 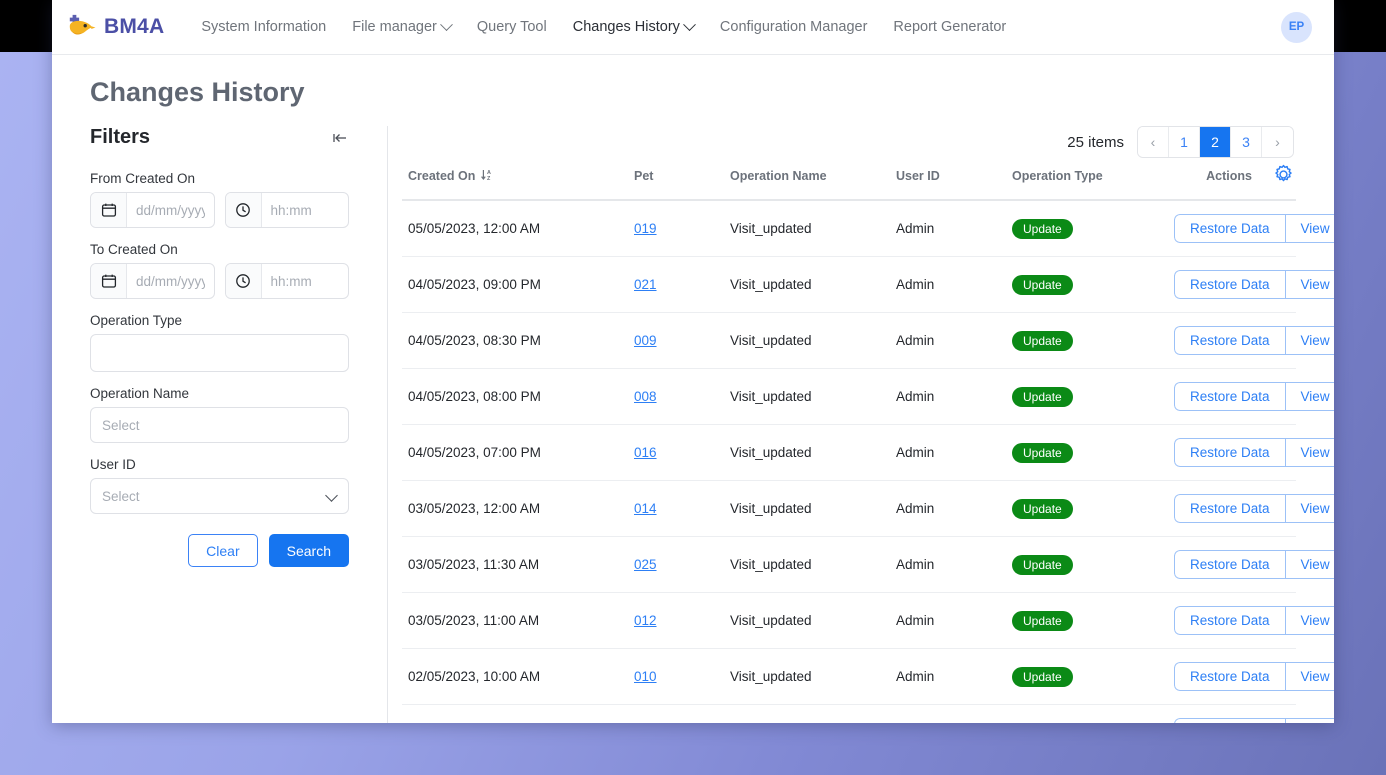 I want to click on column-header-user-id: User ID, so click(x=954, y=179).